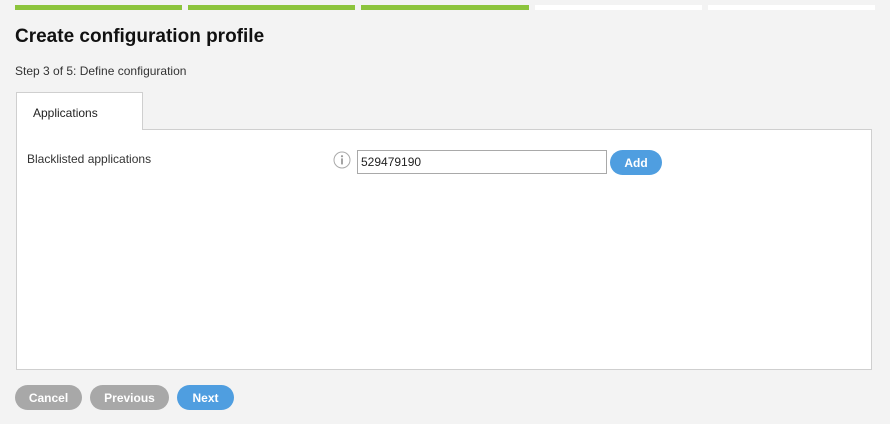 This screenshot has height=424, width=890. What do you see at coordinates (636, 162) in the screenshot?
I see `add-button: Add` at bounding box center [636, 162].